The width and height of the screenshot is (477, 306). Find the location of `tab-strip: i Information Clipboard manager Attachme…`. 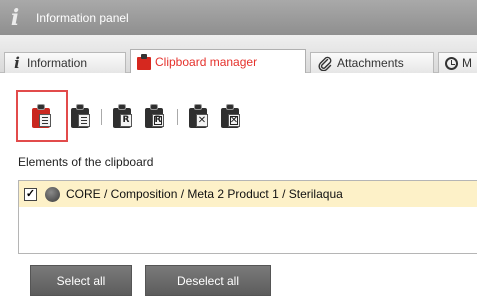

tab-strip: i Information Clipboard manager Attachme… is located at coordinates (238, 54).